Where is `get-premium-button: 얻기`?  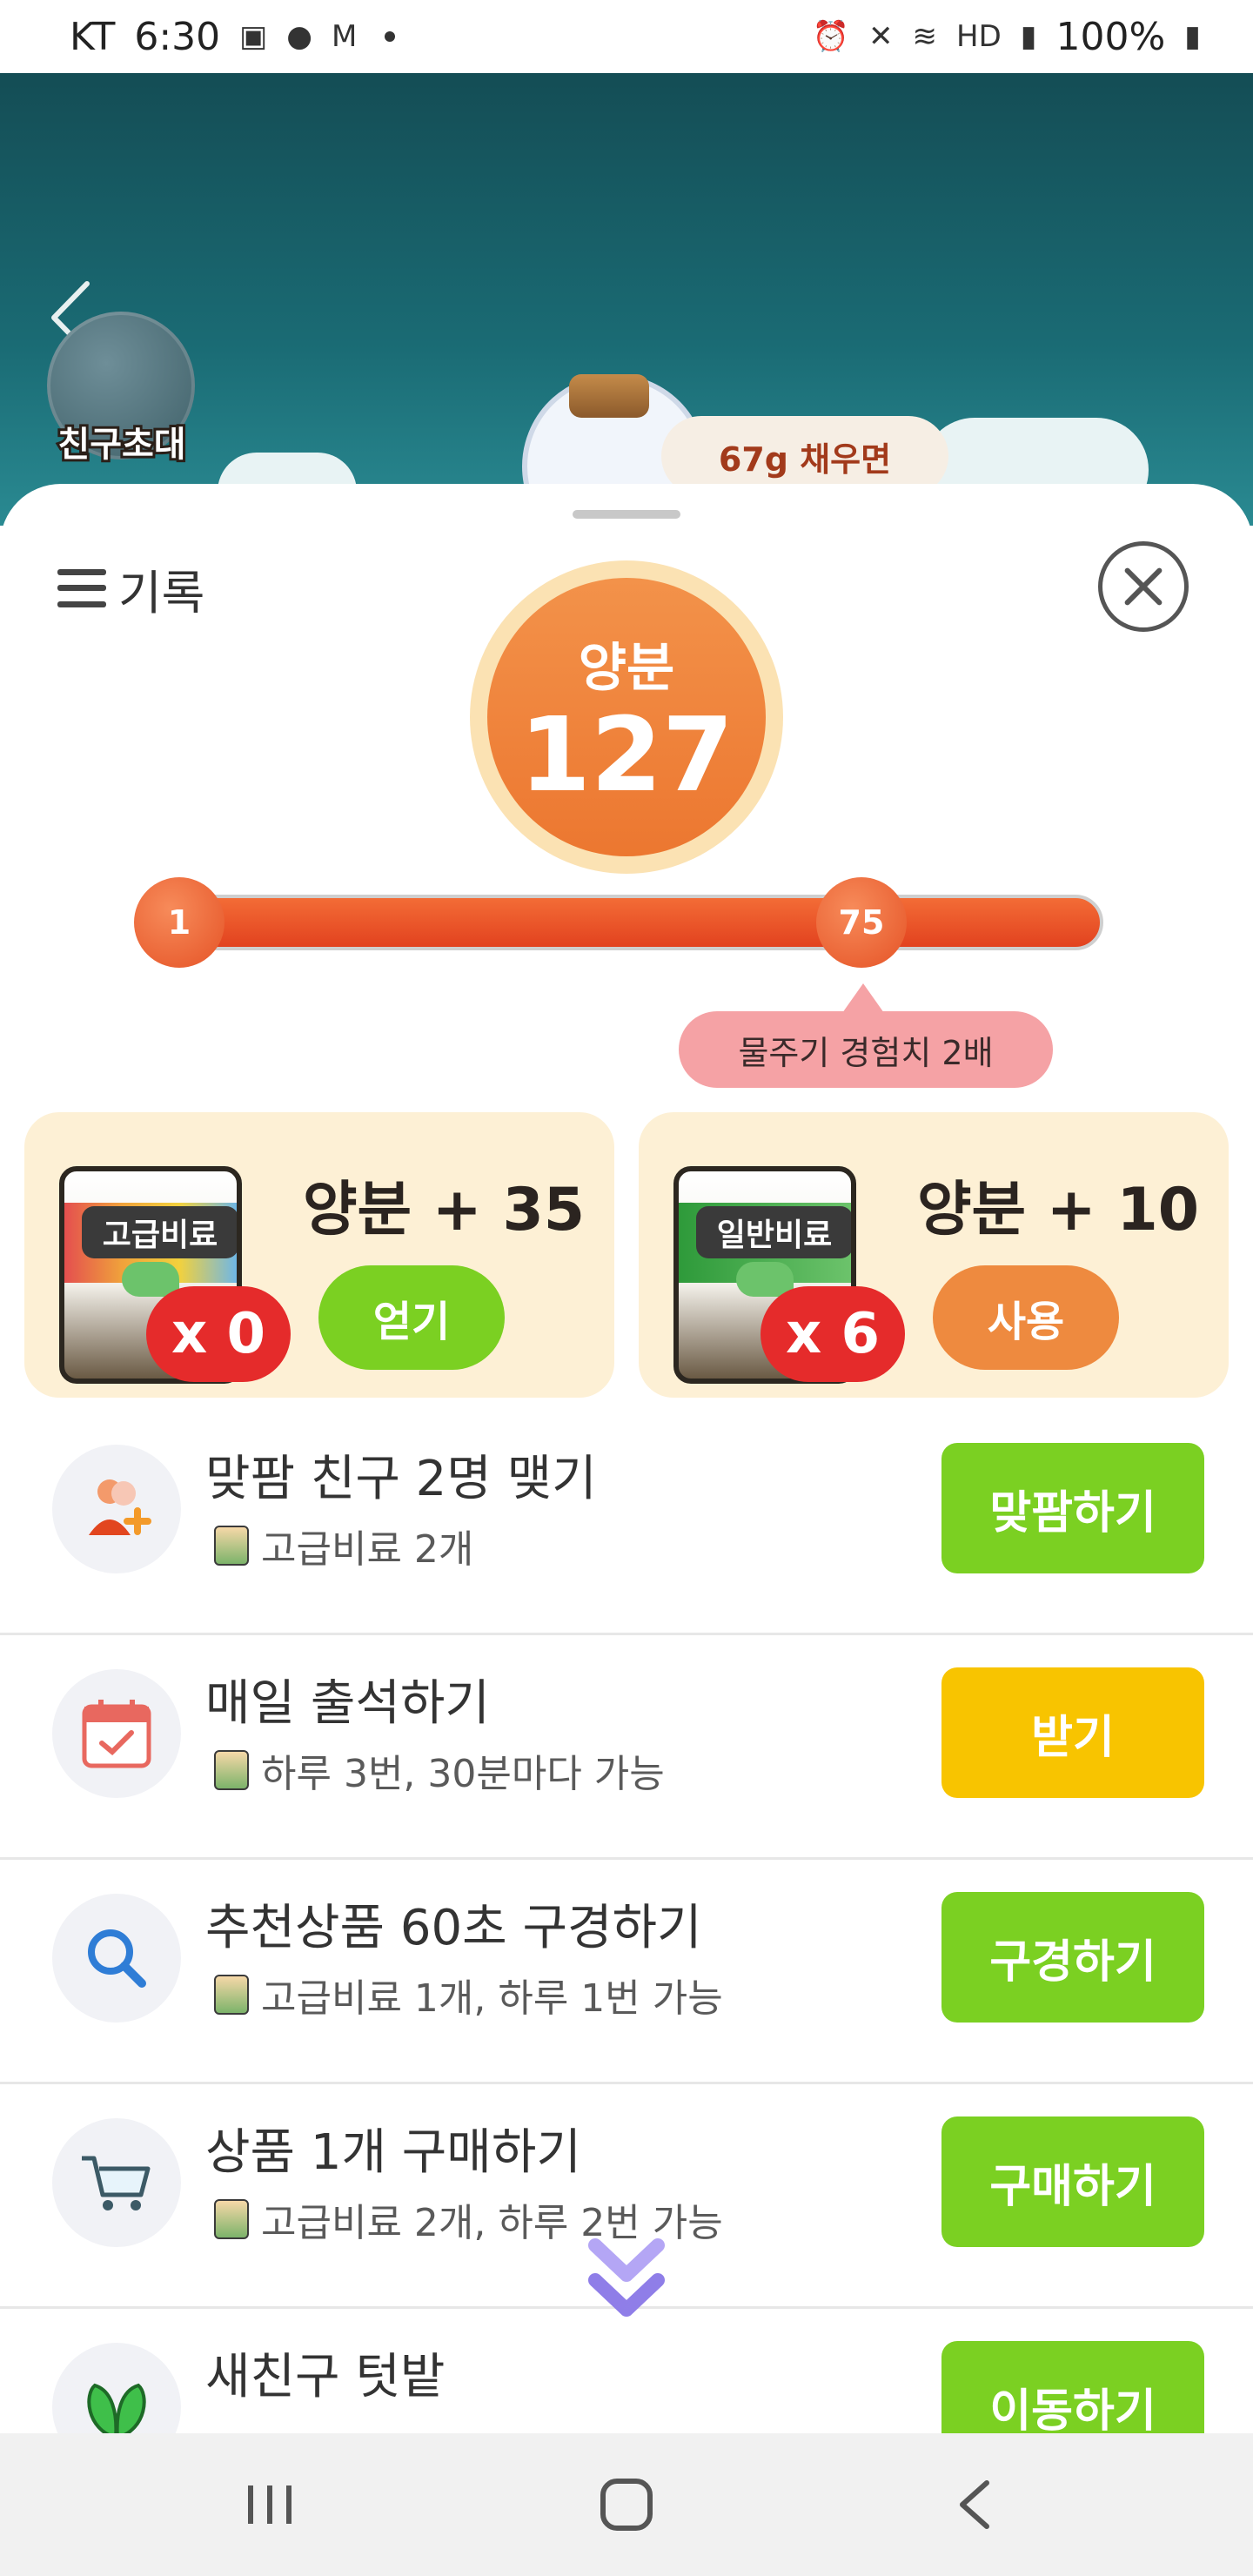
get-premium-button: 얻기 is located at coordinates (411, 1317).